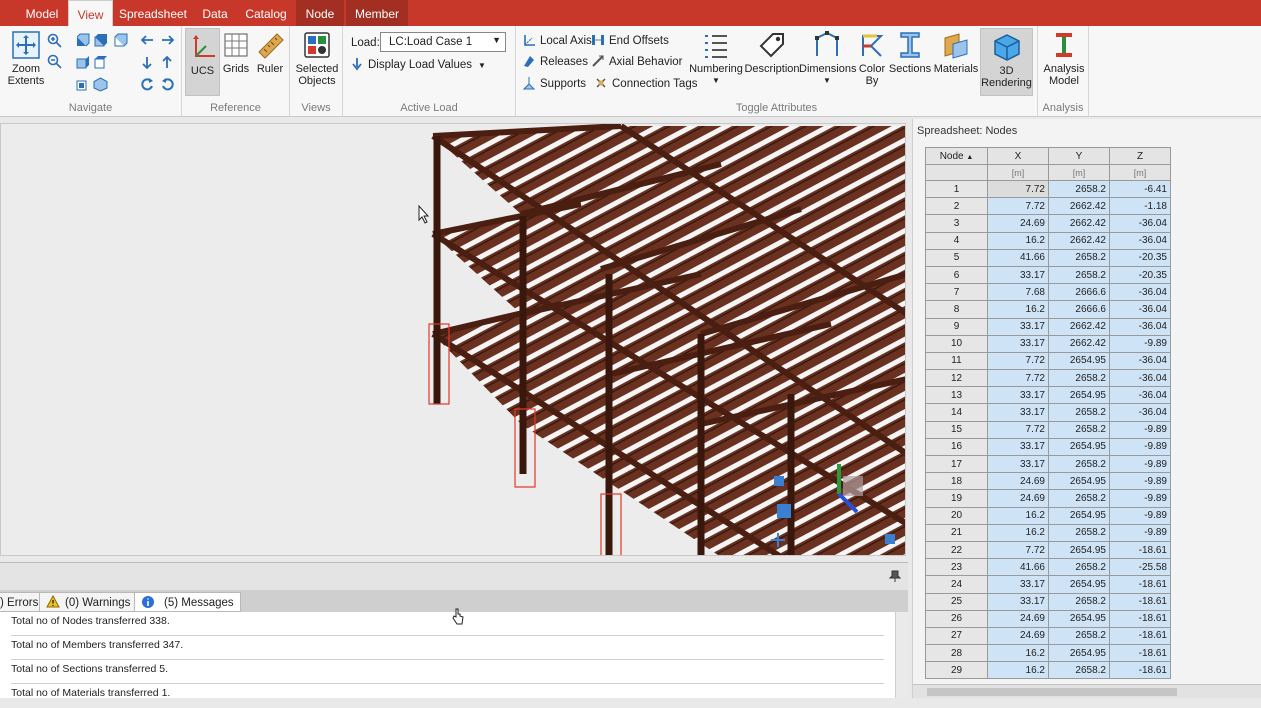  Describe the element at coordinates (956, 257) in the screenshot. I see `row-index-cell: 5` at that location.